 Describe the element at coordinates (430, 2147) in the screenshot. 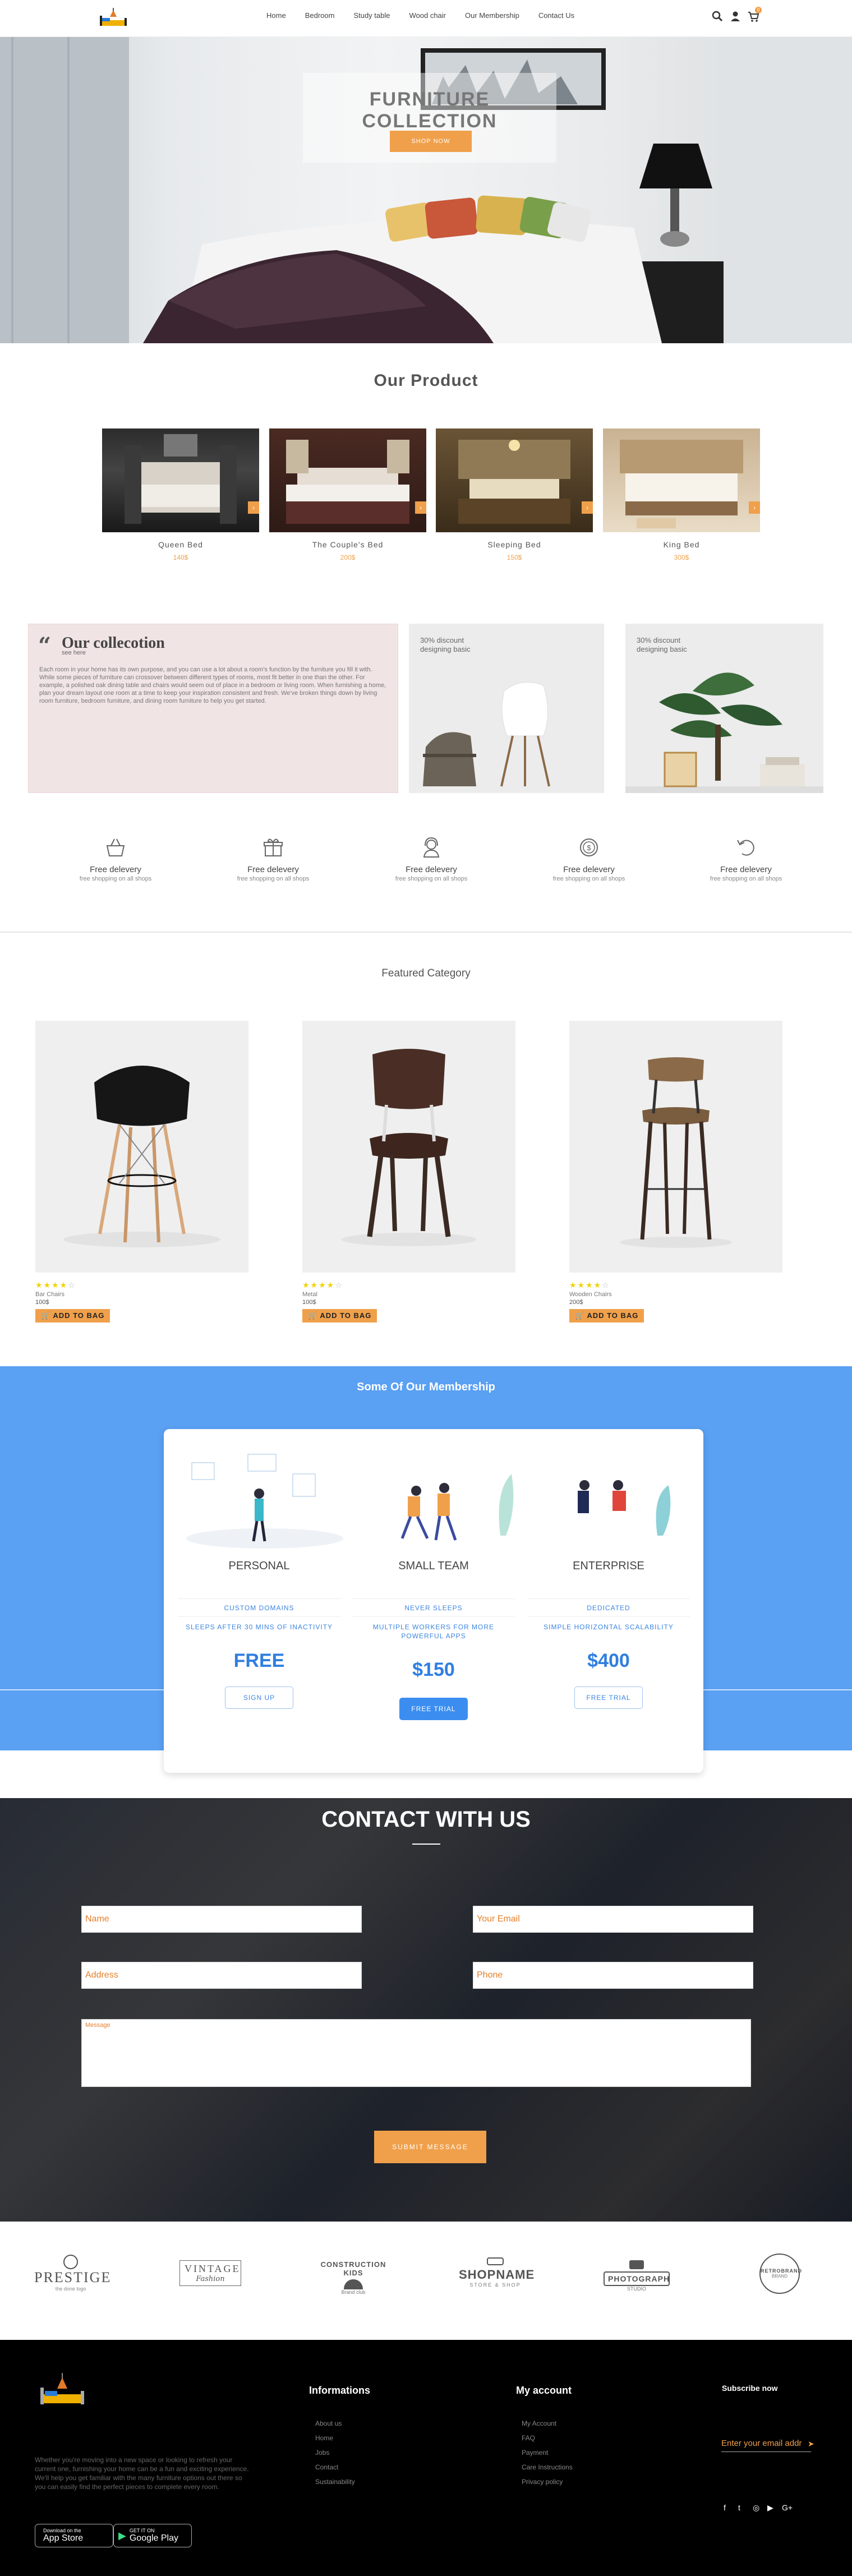

I see `submit-message-button: SUBMIT MESSAGE` at that location.